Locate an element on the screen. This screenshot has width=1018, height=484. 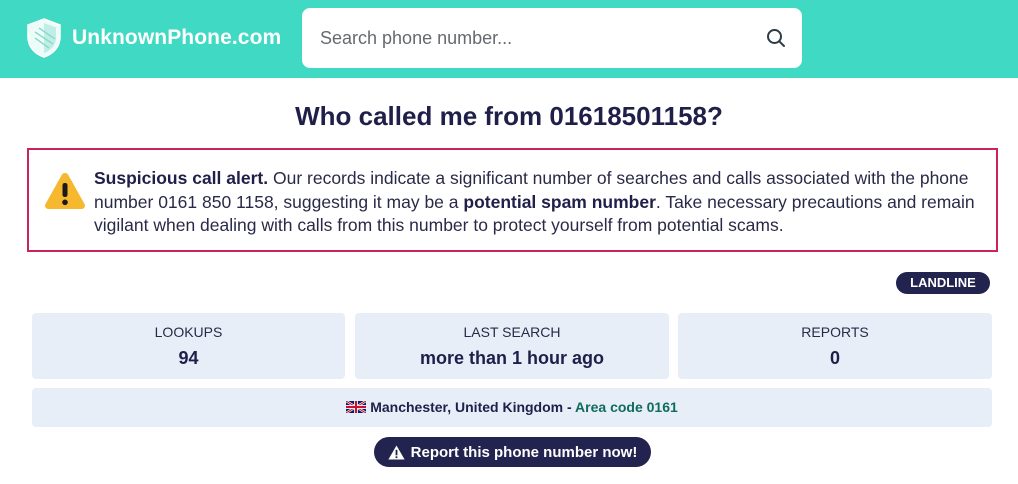
stat-card-last-search: LAST SEARCH more than 1 hour ago is located at coordinates (512, 346).